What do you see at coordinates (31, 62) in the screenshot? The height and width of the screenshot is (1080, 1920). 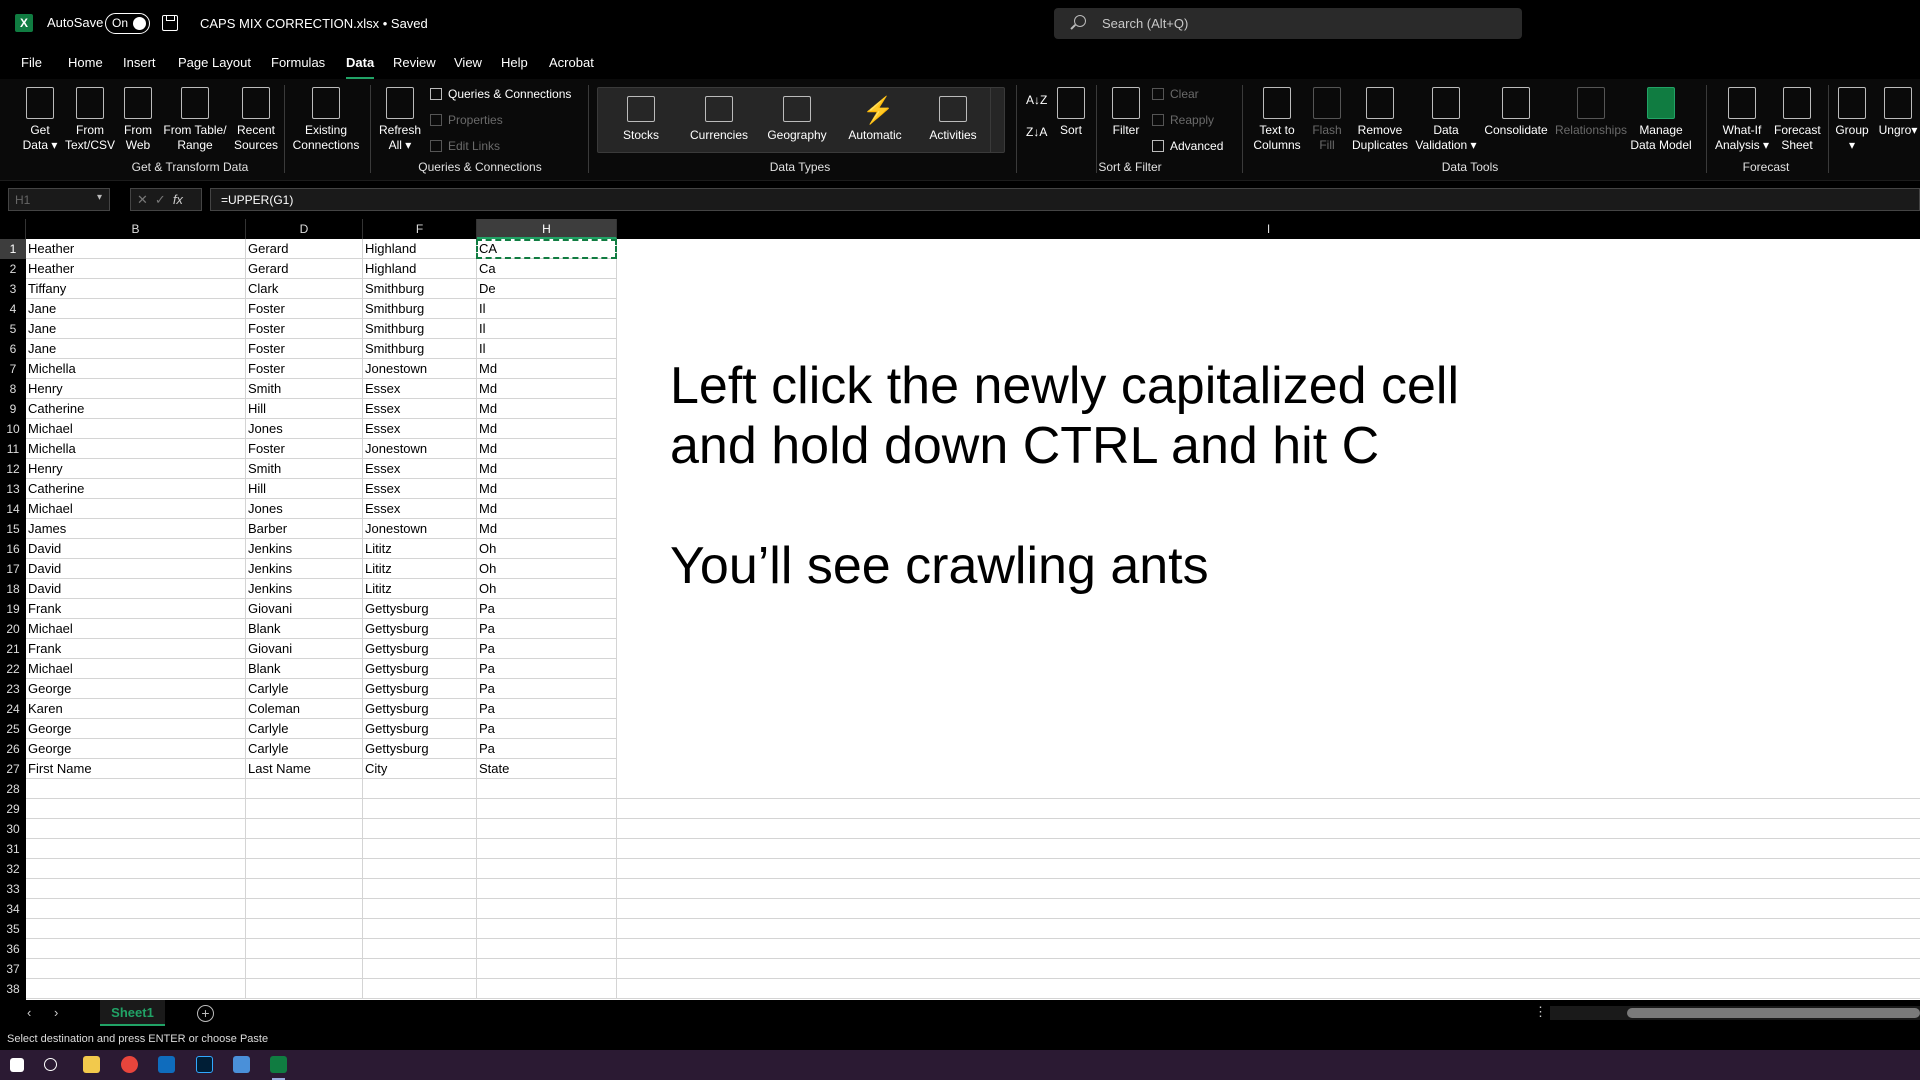 I see `tab-file: File` at bounding box center [31, 62].